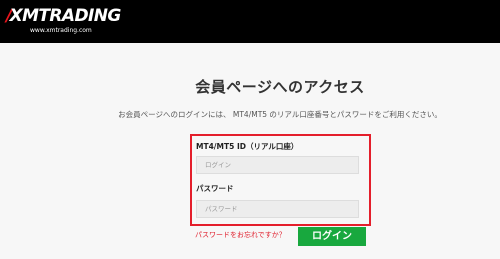 The width and height of the screenshot is (500, 259). Describe the element at coordinates (240, 235) in the screenshot. I see `forgot-password-link: パスワードをお忘れですか？` at that location.